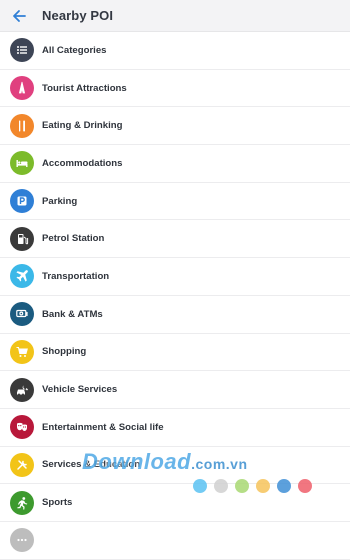  What do you see at coordinates (80, 390) in the screenshot?
I see `category-label: Vehicle Services` at bounding box center [80, 390].